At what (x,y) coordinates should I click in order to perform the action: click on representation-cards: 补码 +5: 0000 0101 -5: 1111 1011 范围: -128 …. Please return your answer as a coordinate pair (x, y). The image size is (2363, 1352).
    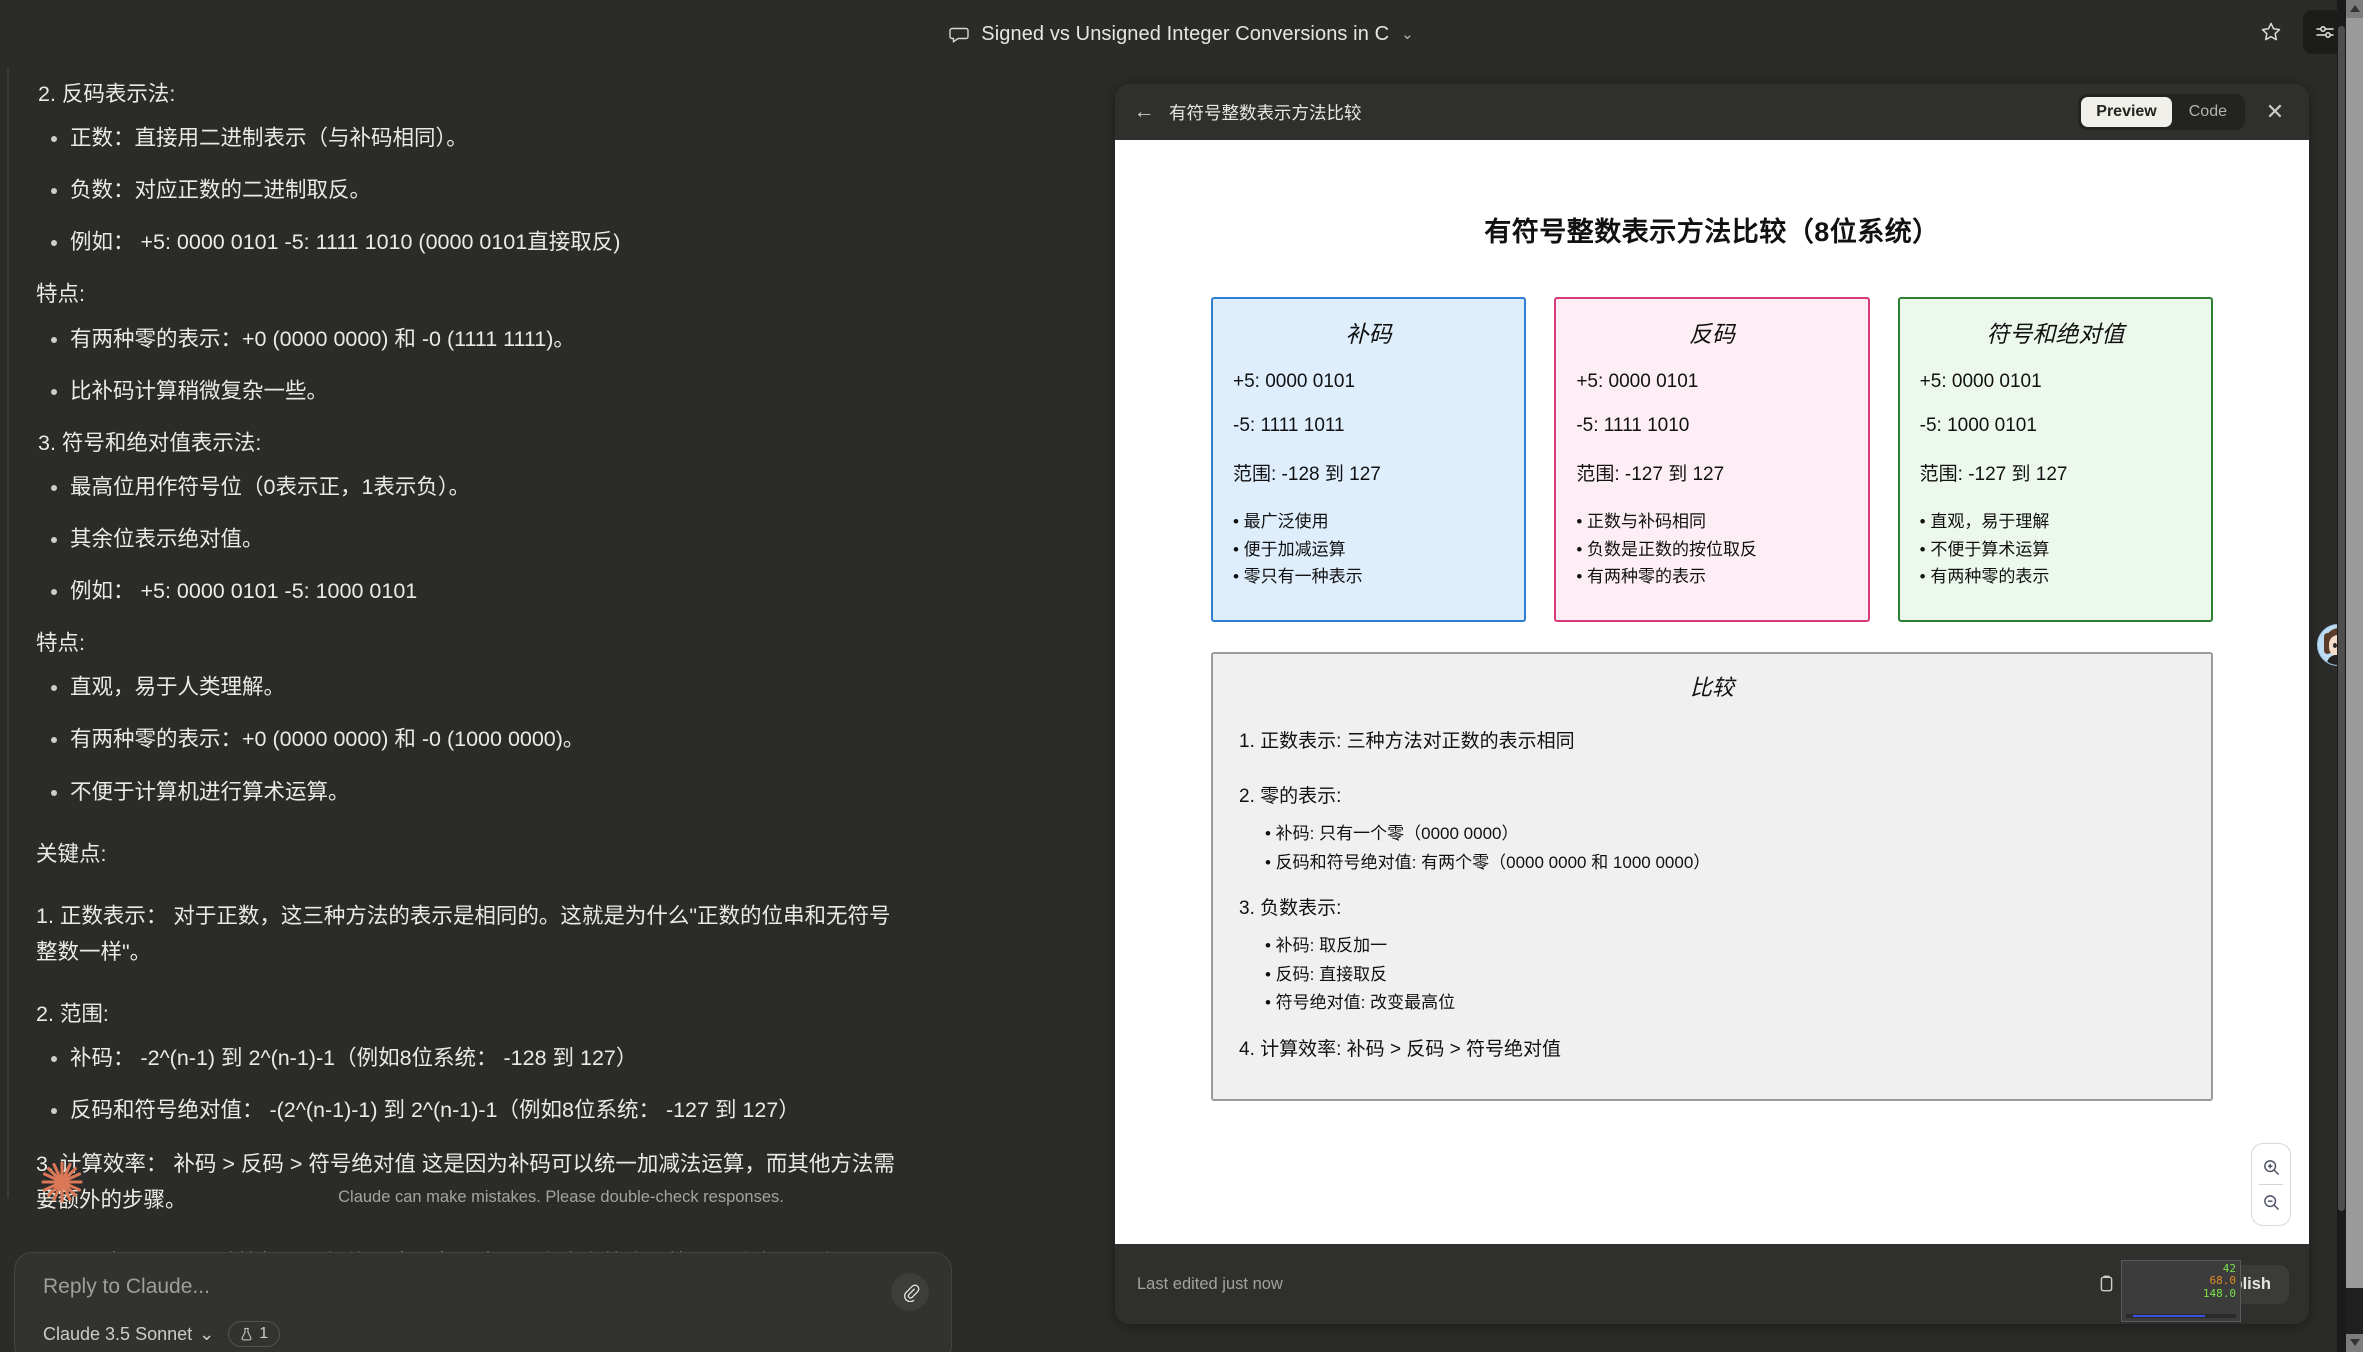
    Looking at the image, I should click on (1712, 459).